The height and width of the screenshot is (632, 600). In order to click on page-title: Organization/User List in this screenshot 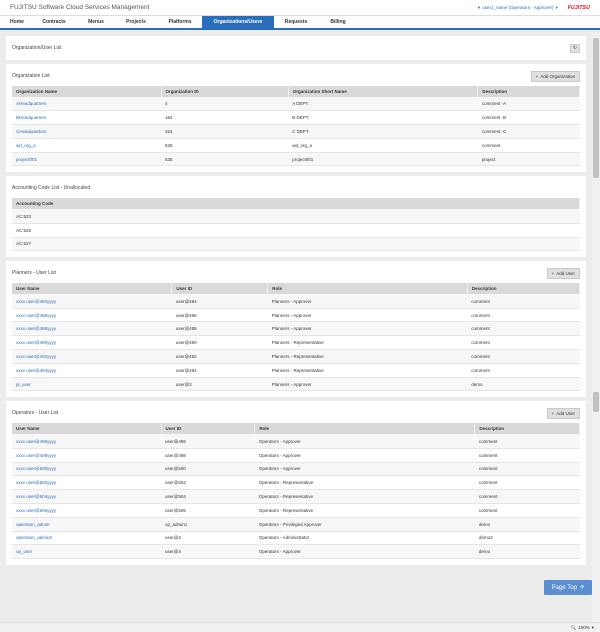, I will do `click(37, 48)`.